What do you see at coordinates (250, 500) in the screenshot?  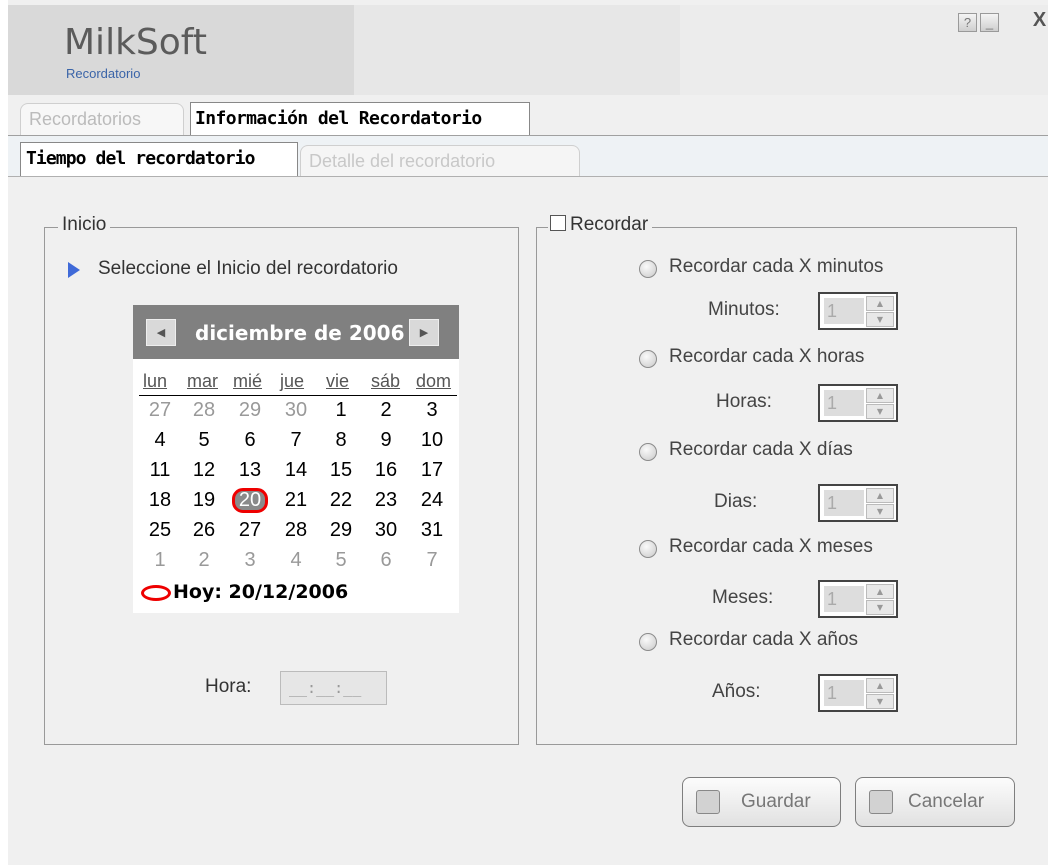 I see `calendar-day: 20` at bounding box center [250, 500].